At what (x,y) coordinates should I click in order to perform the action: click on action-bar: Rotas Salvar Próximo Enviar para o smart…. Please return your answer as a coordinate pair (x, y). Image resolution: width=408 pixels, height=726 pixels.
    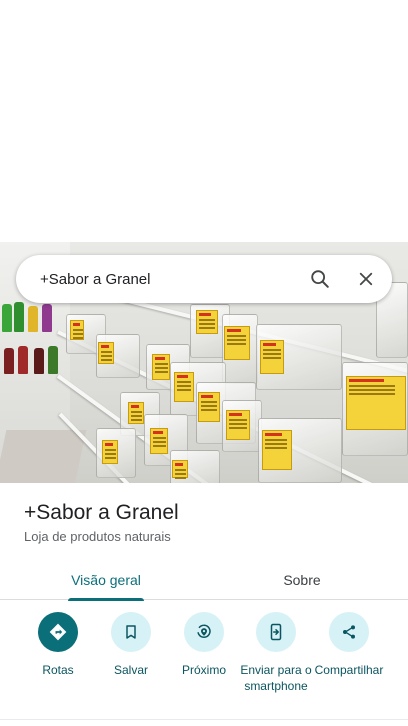
    Looking at the image, I should click on (204, 662).